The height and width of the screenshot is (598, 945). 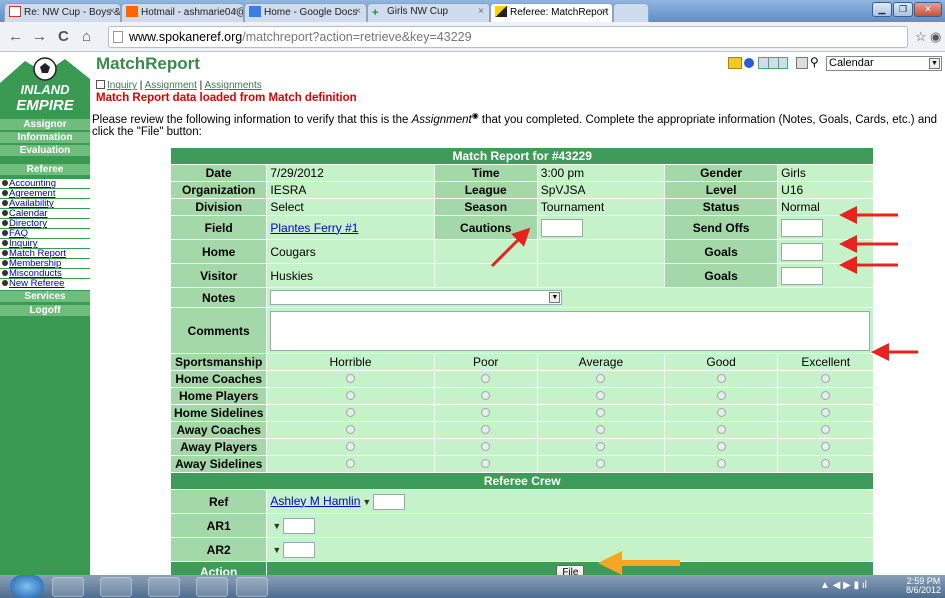 What do you see at coordinates (299, 549) in the screenshot?
I see `ar2-input` at bounding box center [299, 549].